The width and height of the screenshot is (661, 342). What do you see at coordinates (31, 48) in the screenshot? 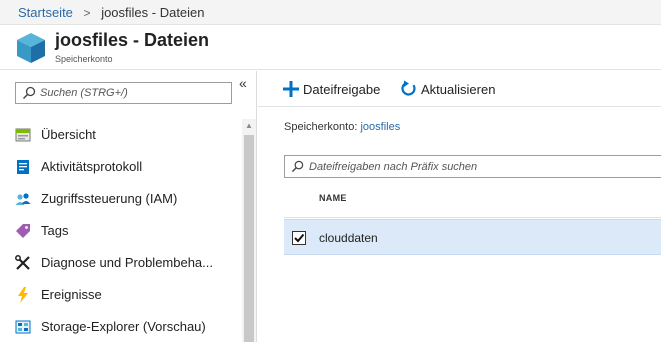
I see `storage-cube-icon` at bounding box center [31, 48].